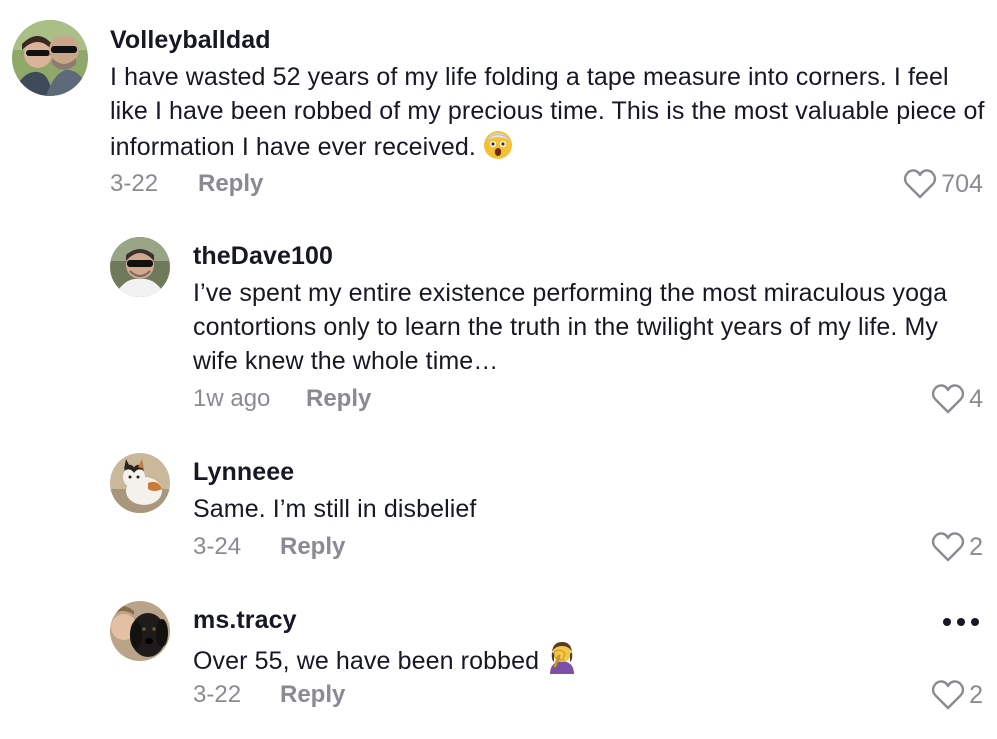 This screenshot has height=739, width=997. I want to click on astonished-face-emoji, so click(498, 148).